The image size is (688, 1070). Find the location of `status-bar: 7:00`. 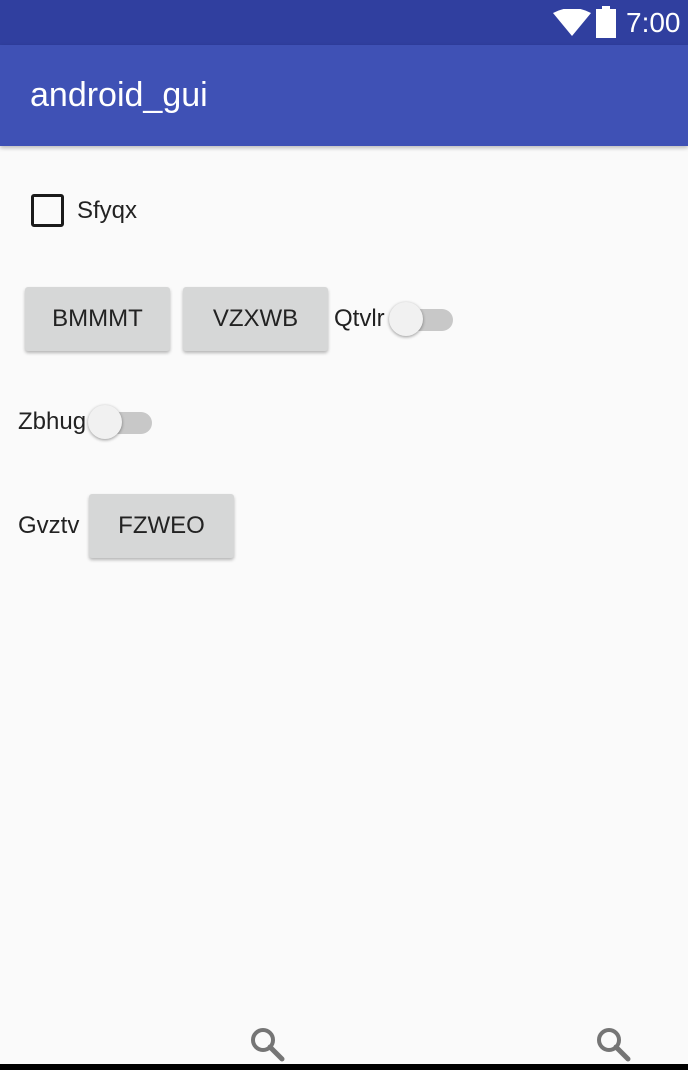

status-bar: 7:00 is located at coordinates (344, 22).